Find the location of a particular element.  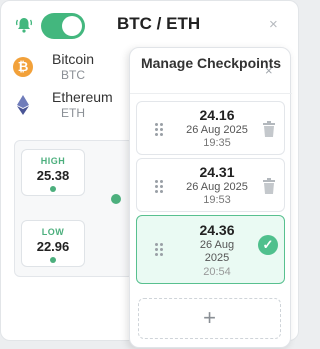

low-label: LOW is located at coordinates (53, 232).